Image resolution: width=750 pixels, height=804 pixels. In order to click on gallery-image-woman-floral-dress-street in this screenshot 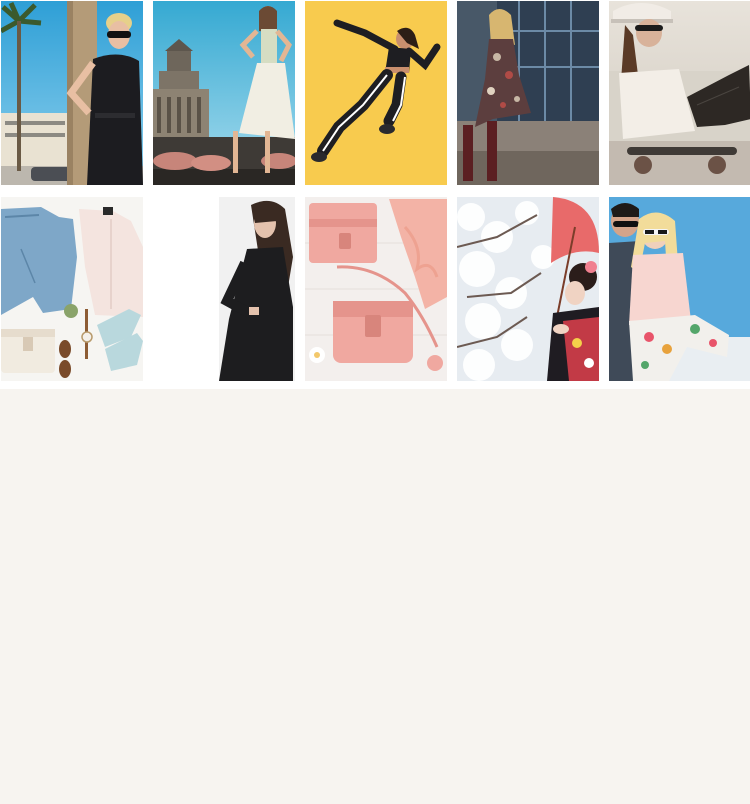, I will do `click(528, 93)`.